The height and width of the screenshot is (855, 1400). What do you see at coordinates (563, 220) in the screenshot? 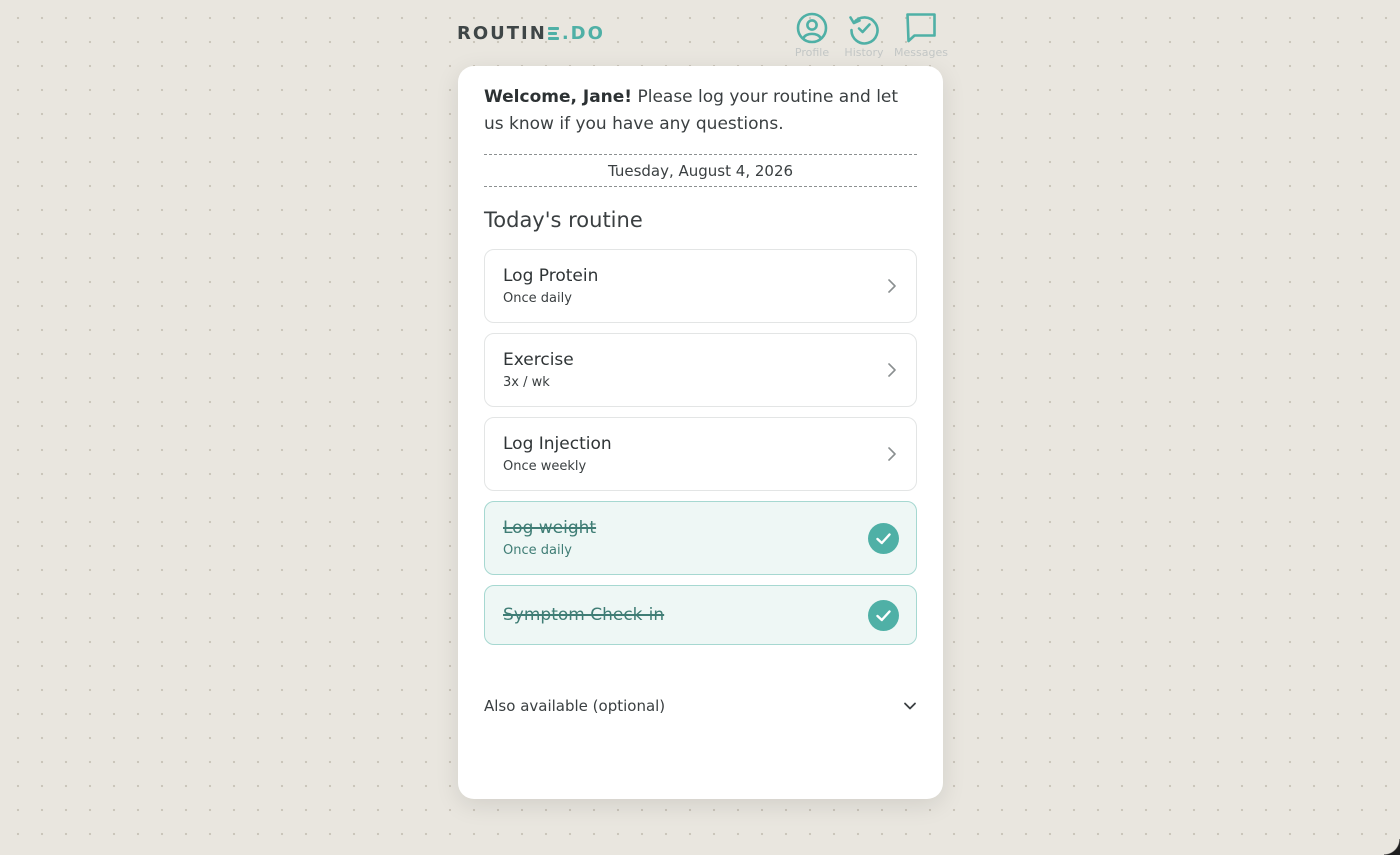
I see `section-title: Today's routine` at bounding box center [563, 220].